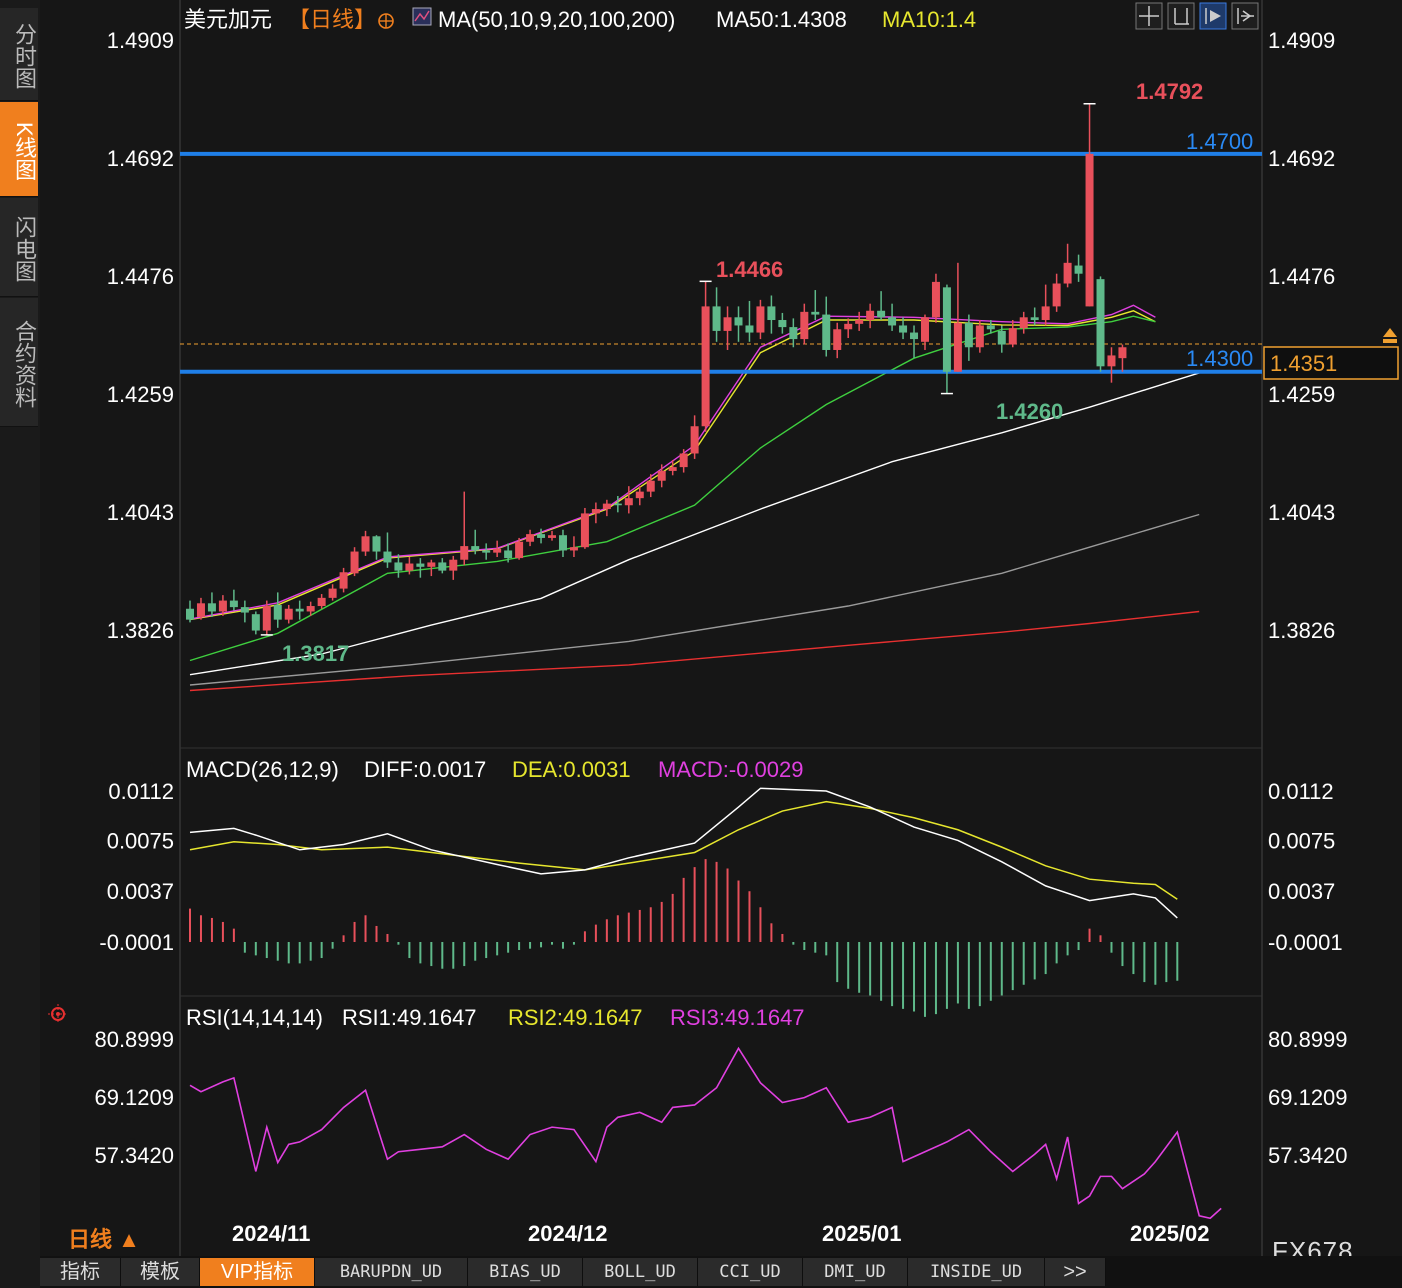  Describe the element at coordinates (525, 1272) in the screenshot. I see `tab-bias-ud: BIAS_UD` at that location.